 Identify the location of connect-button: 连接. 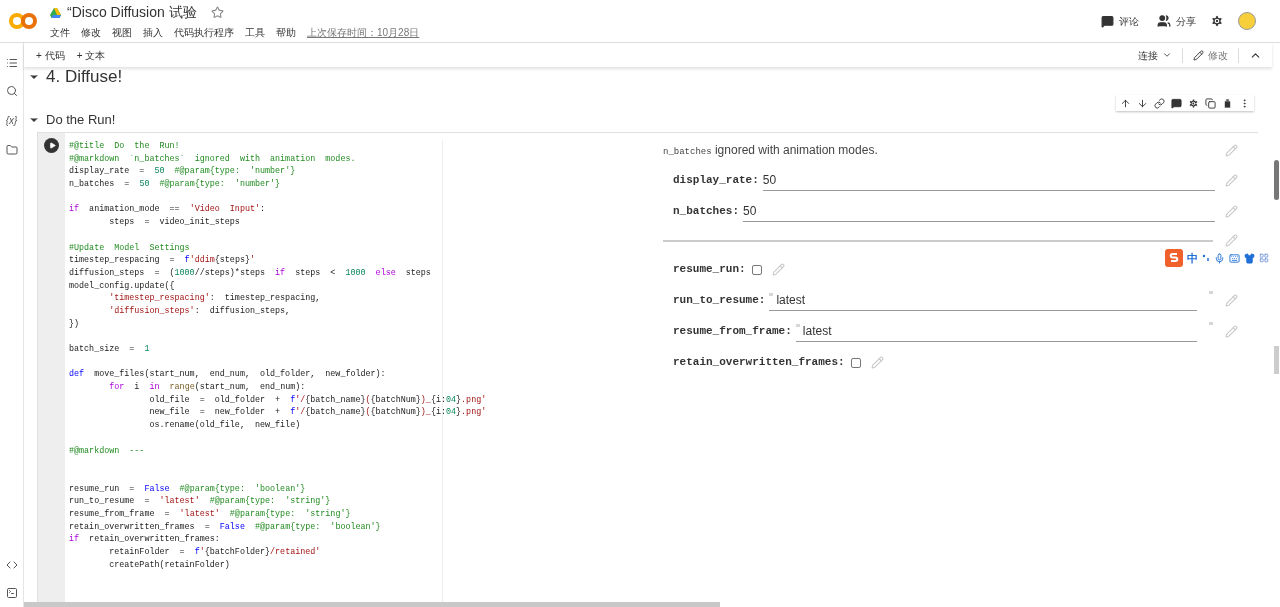
(1160, 55).